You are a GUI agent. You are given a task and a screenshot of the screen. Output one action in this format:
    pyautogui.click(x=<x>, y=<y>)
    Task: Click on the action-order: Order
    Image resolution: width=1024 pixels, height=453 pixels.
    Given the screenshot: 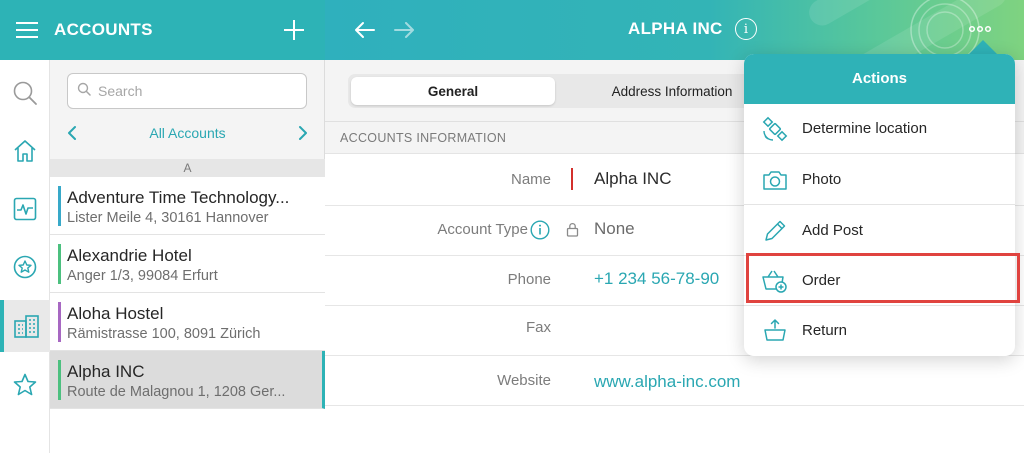 What is the action you would take?
    pyautogui.click(x=879, y=281)
    